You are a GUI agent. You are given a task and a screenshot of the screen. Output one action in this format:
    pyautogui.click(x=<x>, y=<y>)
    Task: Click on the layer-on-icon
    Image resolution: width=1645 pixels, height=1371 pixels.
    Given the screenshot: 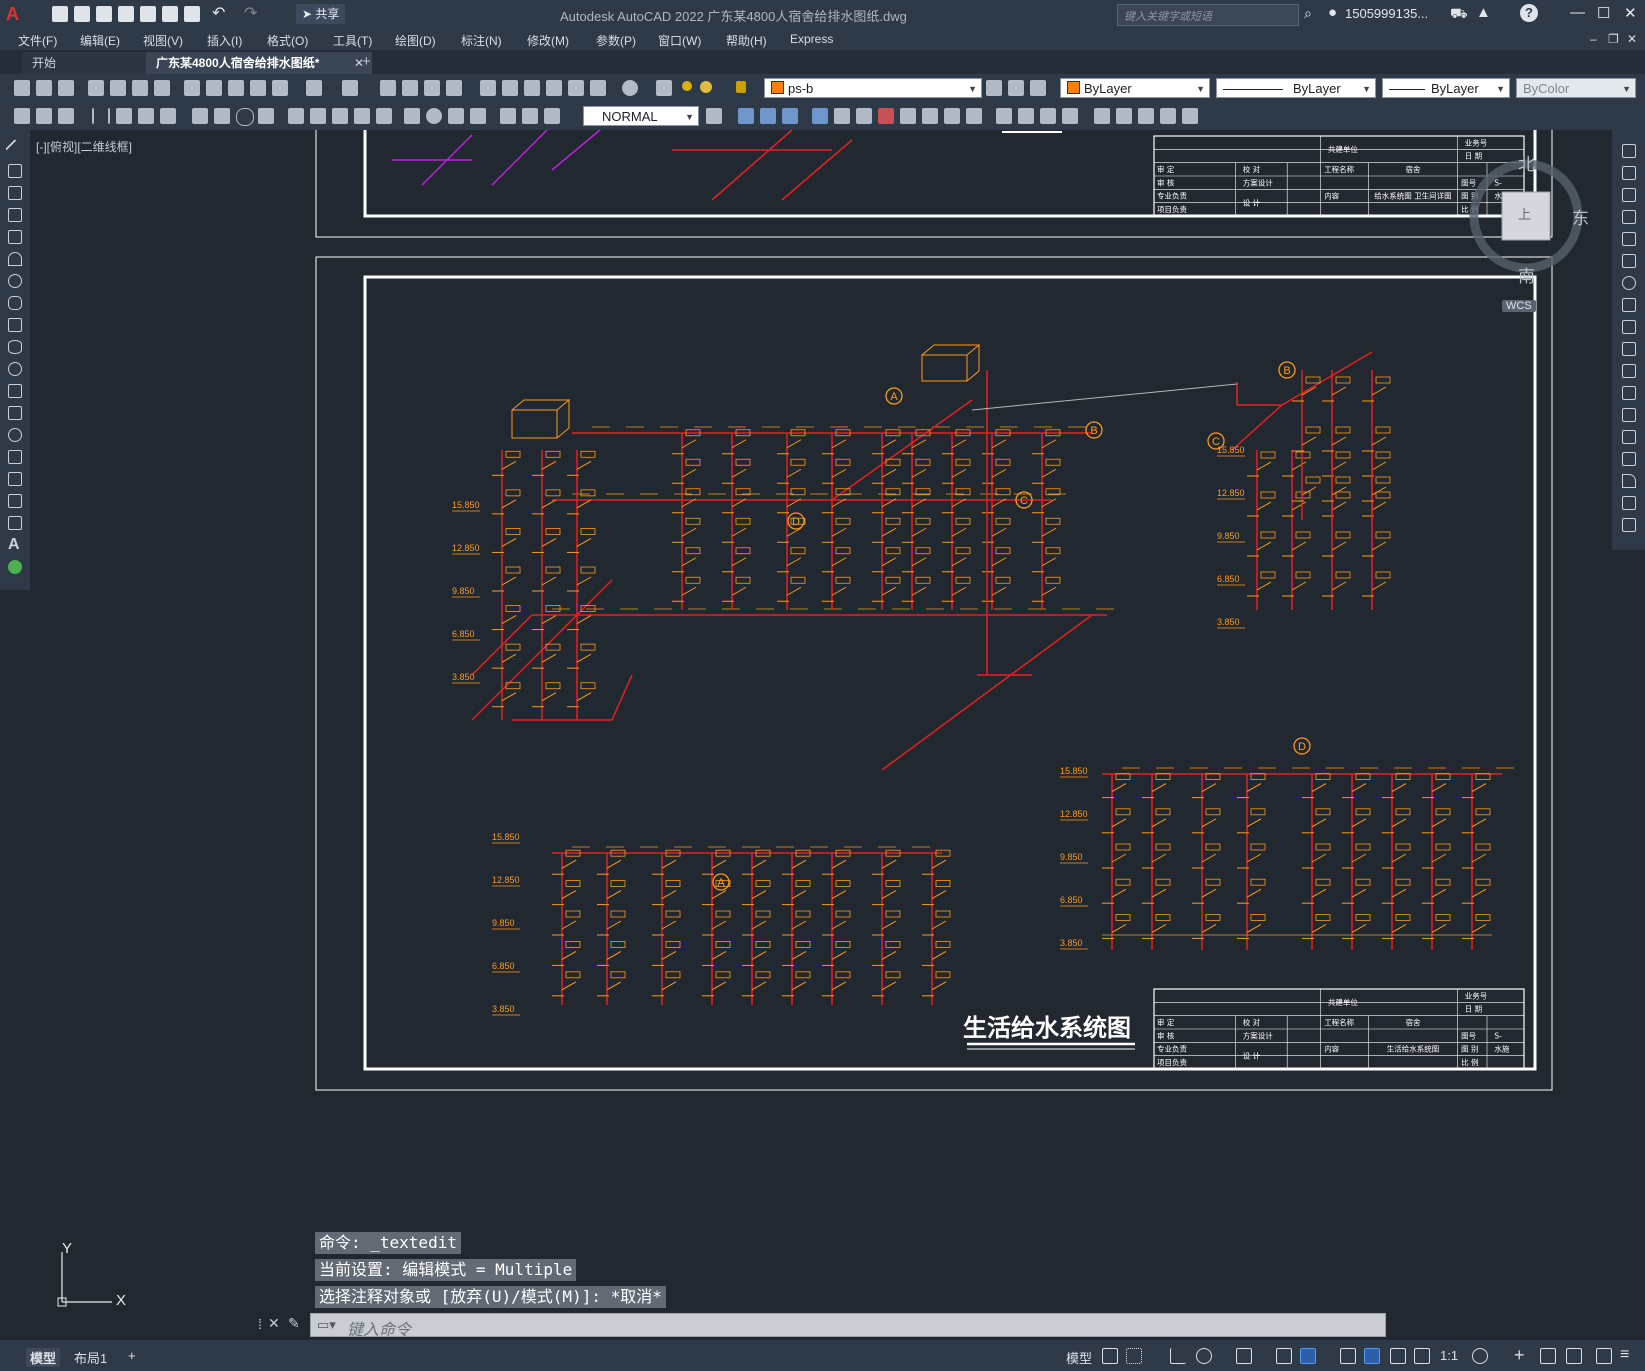 What is the action you would take?
    pyautogui.click(x=687, y=86)
    